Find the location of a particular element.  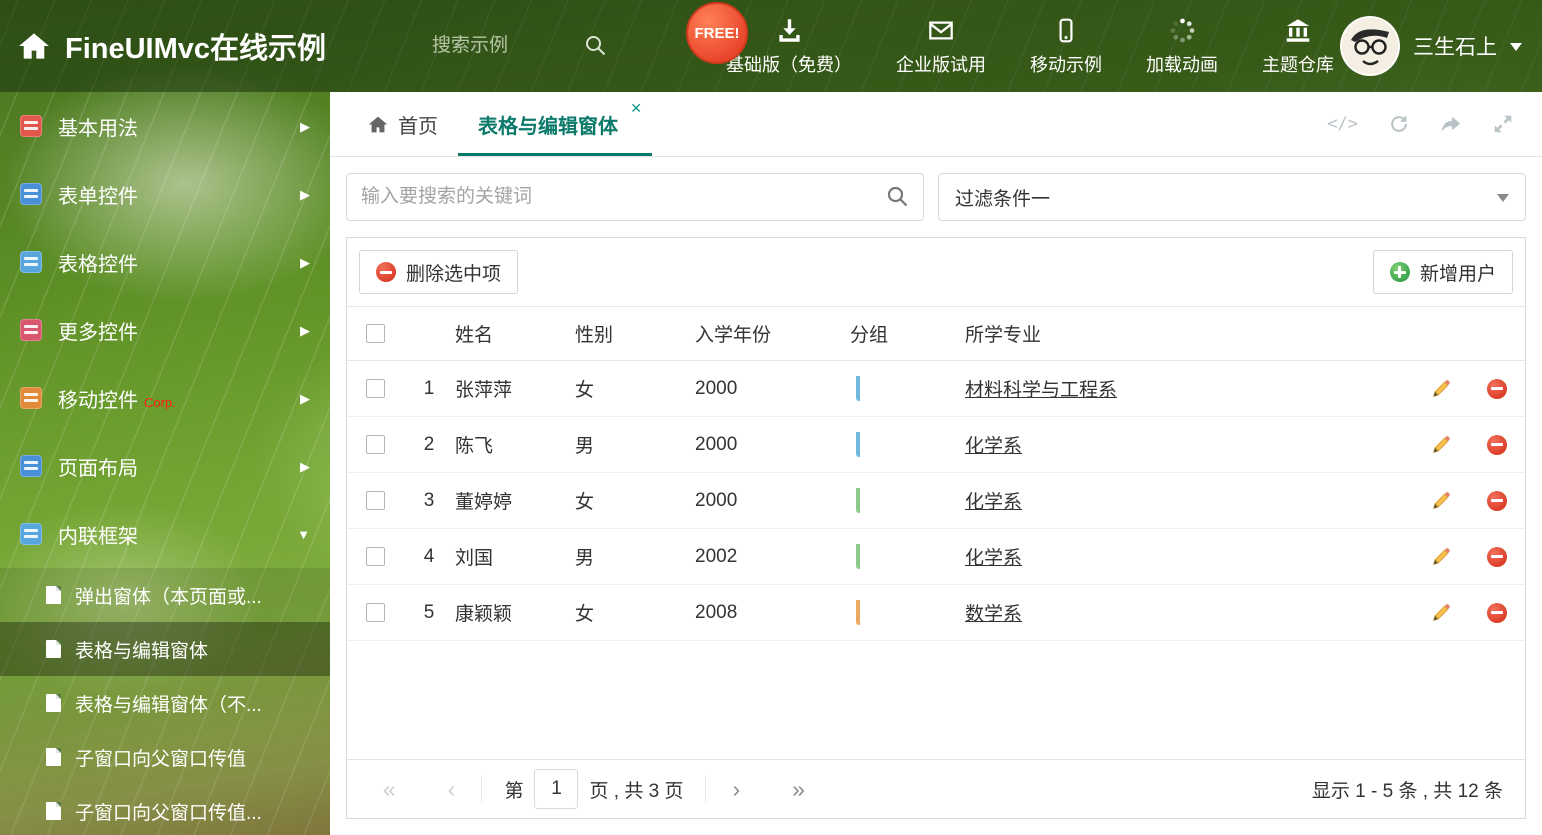

sidebar-item: 更多控件 ▶ is located at coordinates (165, 330).